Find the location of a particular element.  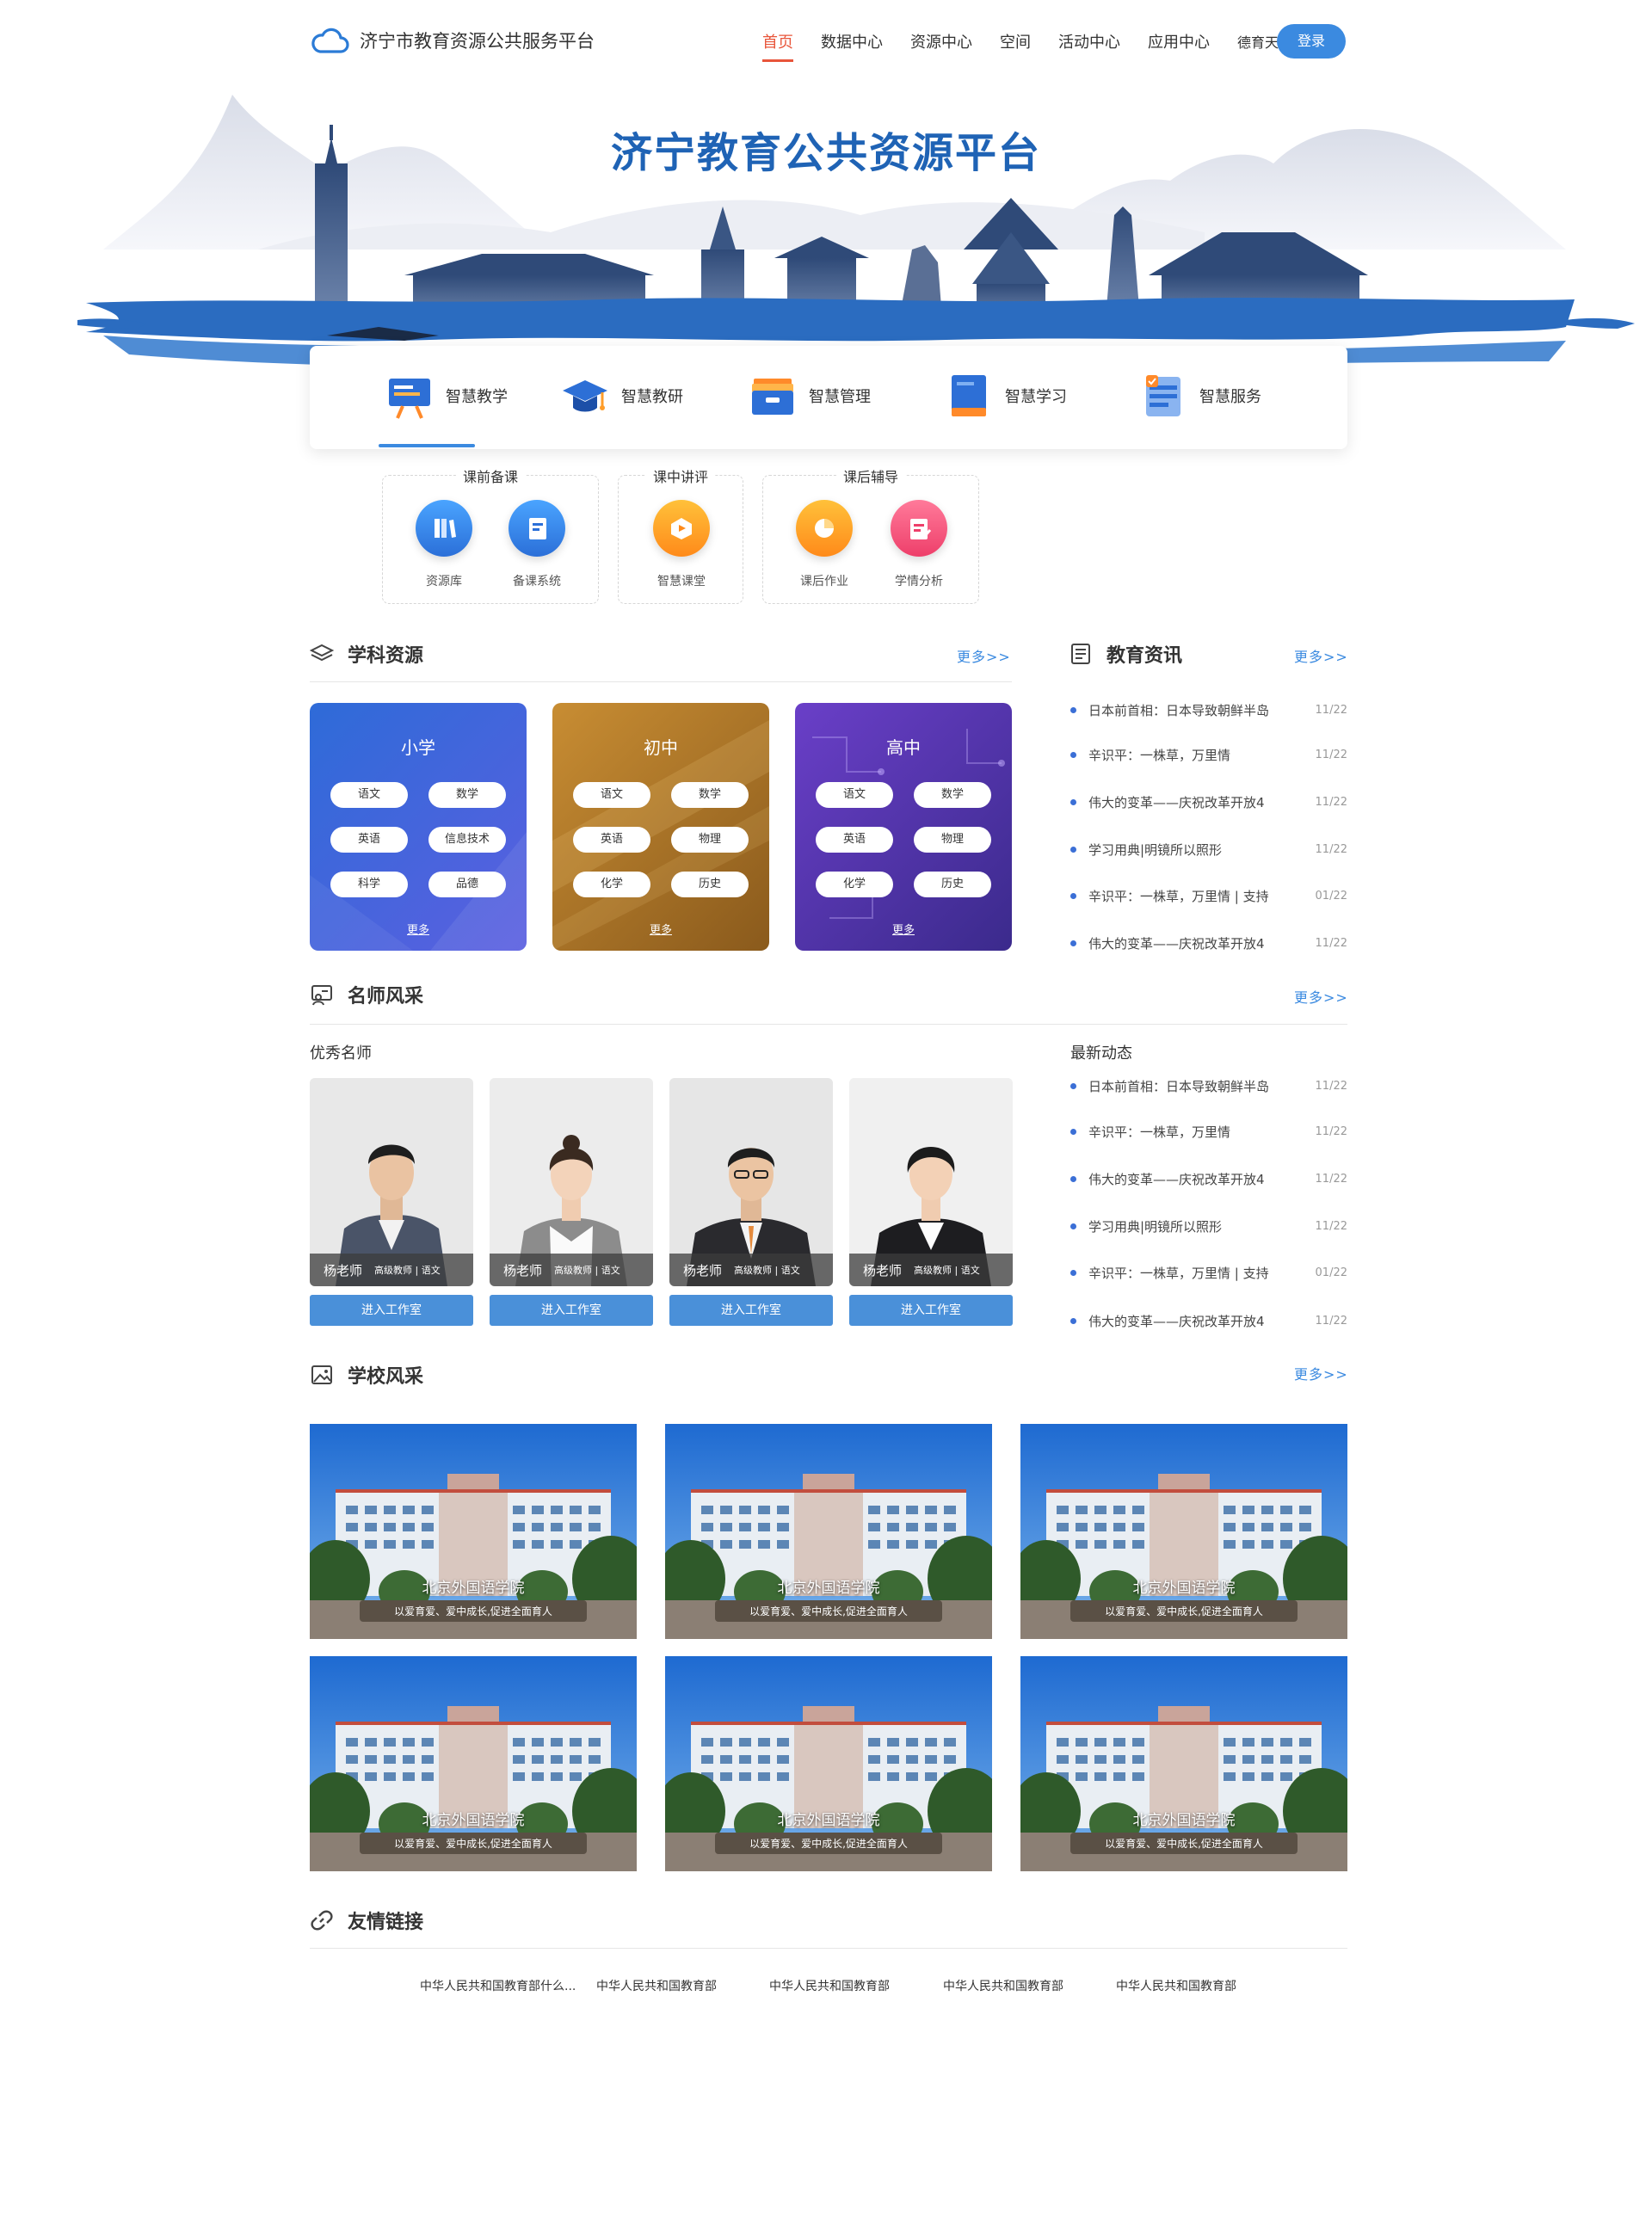

subjects-more-link: 更多>> is located at coordinates (984, 655).